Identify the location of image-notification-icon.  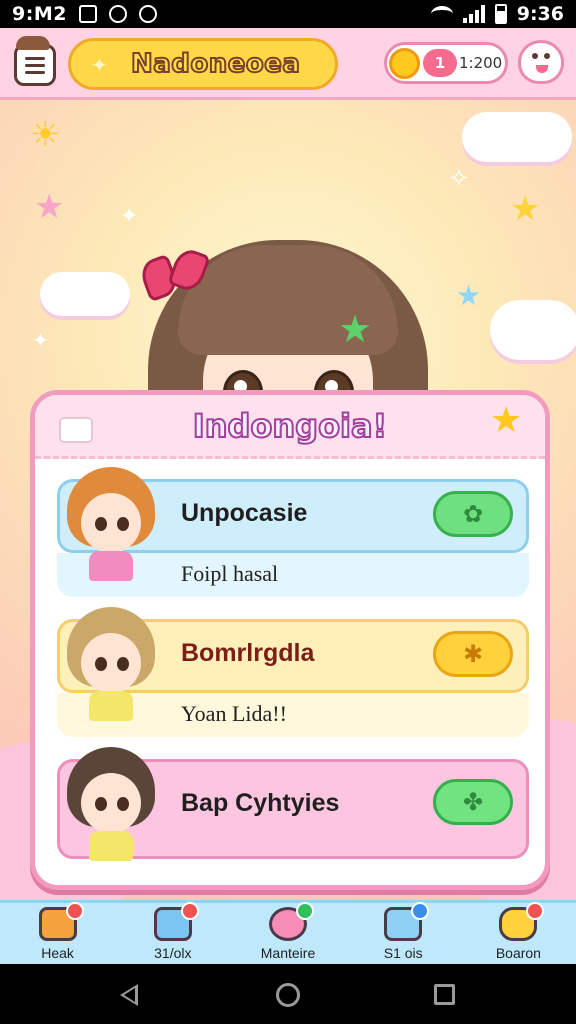
(87, 14).